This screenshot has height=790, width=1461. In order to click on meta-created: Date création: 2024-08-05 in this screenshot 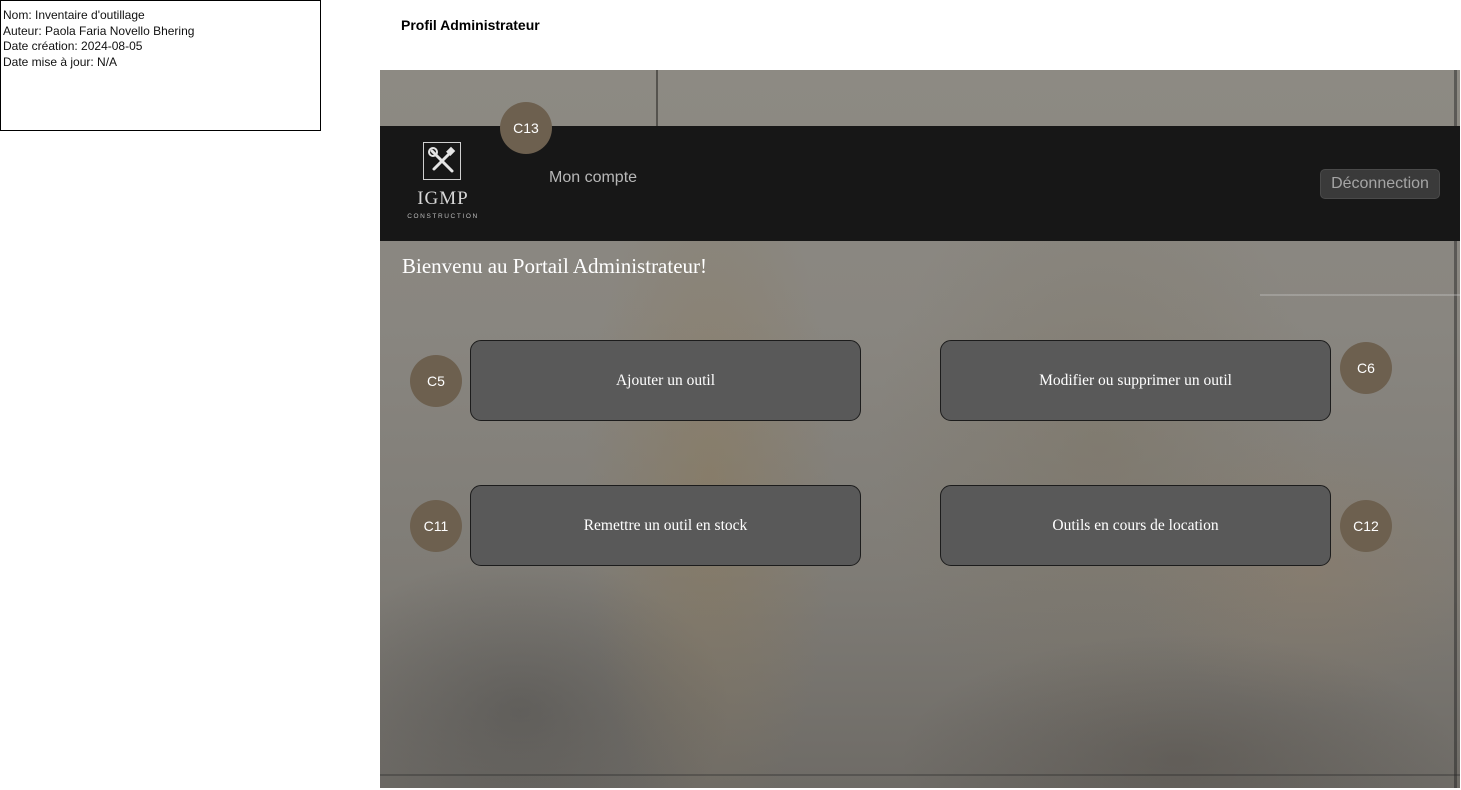, I will do `click(73, 46)`.